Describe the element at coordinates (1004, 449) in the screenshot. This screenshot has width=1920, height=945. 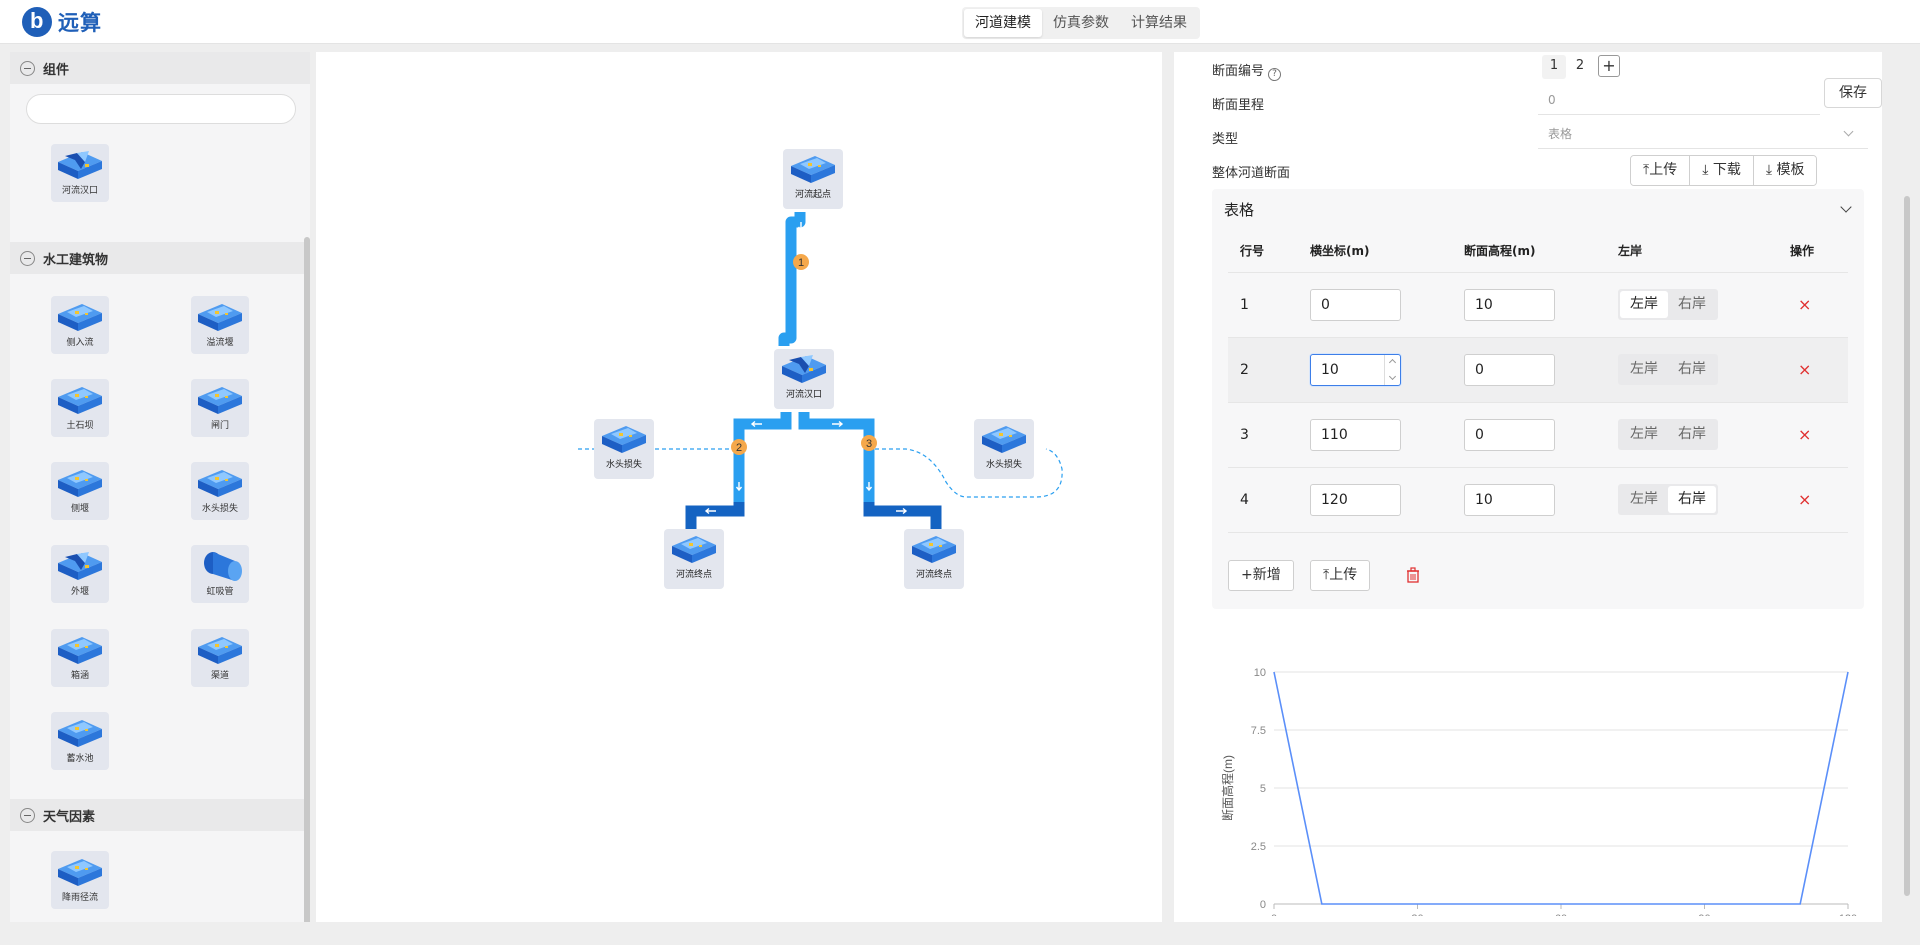
I see `node-head-loss-right: 水头损失` at that location.